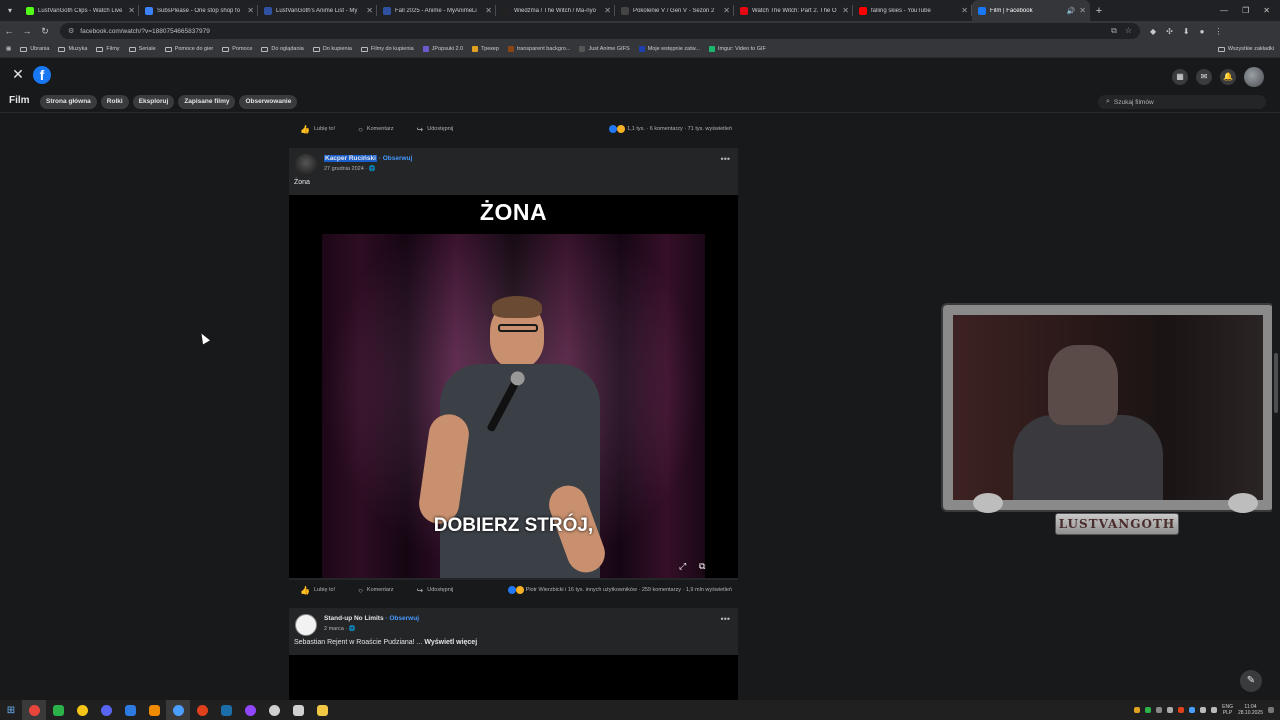  What do you see at coordinates (1266, 10) in the screenshot?
I see `close-window-icon: ✕` at bounding box center [1266, 10].